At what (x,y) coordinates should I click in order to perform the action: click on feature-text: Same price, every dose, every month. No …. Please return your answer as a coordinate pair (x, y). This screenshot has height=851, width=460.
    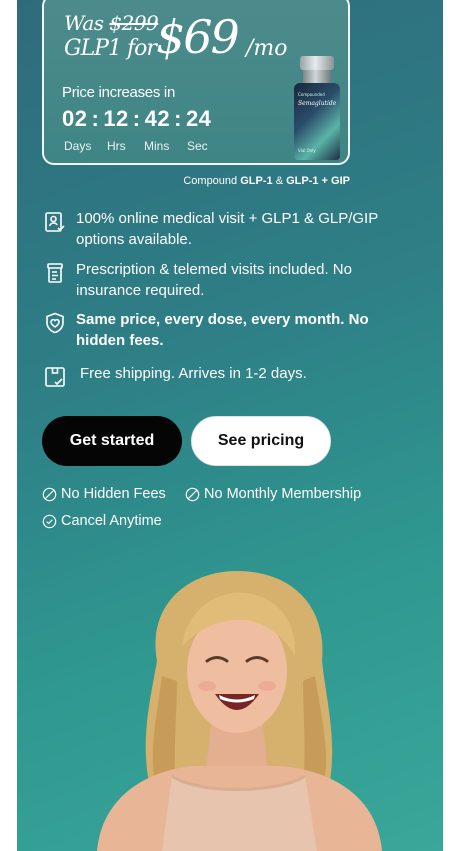
    Looking at the image, I should click on (222, 330).